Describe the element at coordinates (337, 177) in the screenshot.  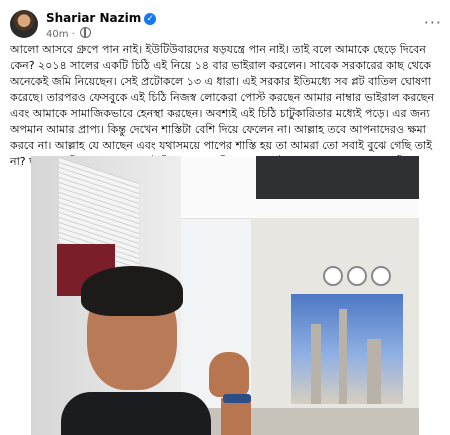
I see `photo-ceiling-beam` at that location.